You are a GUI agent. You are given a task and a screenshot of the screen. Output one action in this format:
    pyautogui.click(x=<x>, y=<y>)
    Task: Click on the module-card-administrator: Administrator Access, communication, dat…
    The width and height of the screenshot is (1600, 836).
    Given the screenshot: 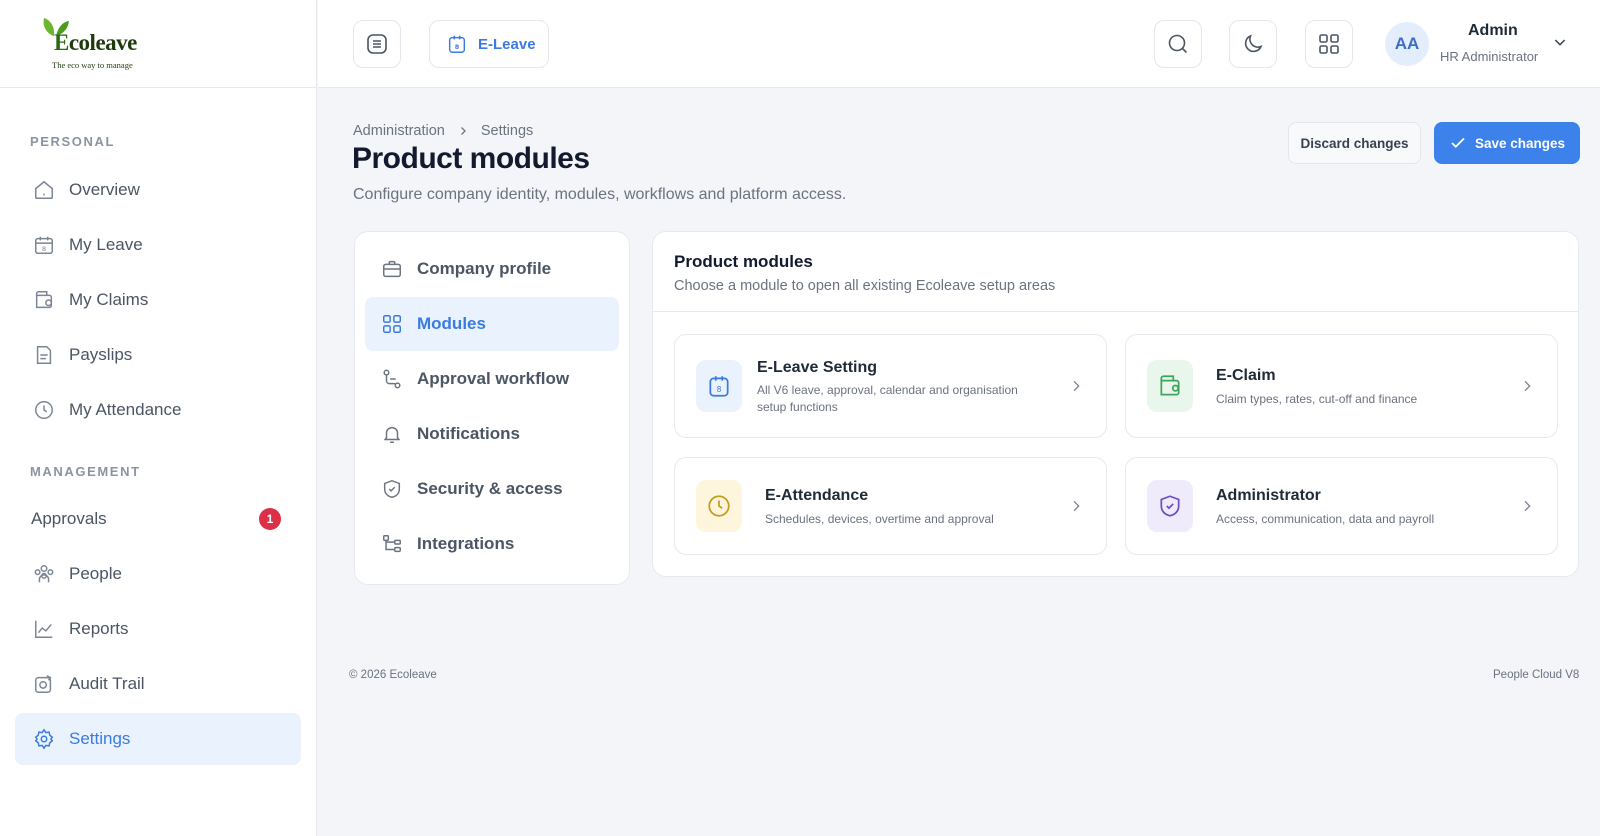 What is the action you would take?
    pyautogui.click(x=1341, y=506)
    